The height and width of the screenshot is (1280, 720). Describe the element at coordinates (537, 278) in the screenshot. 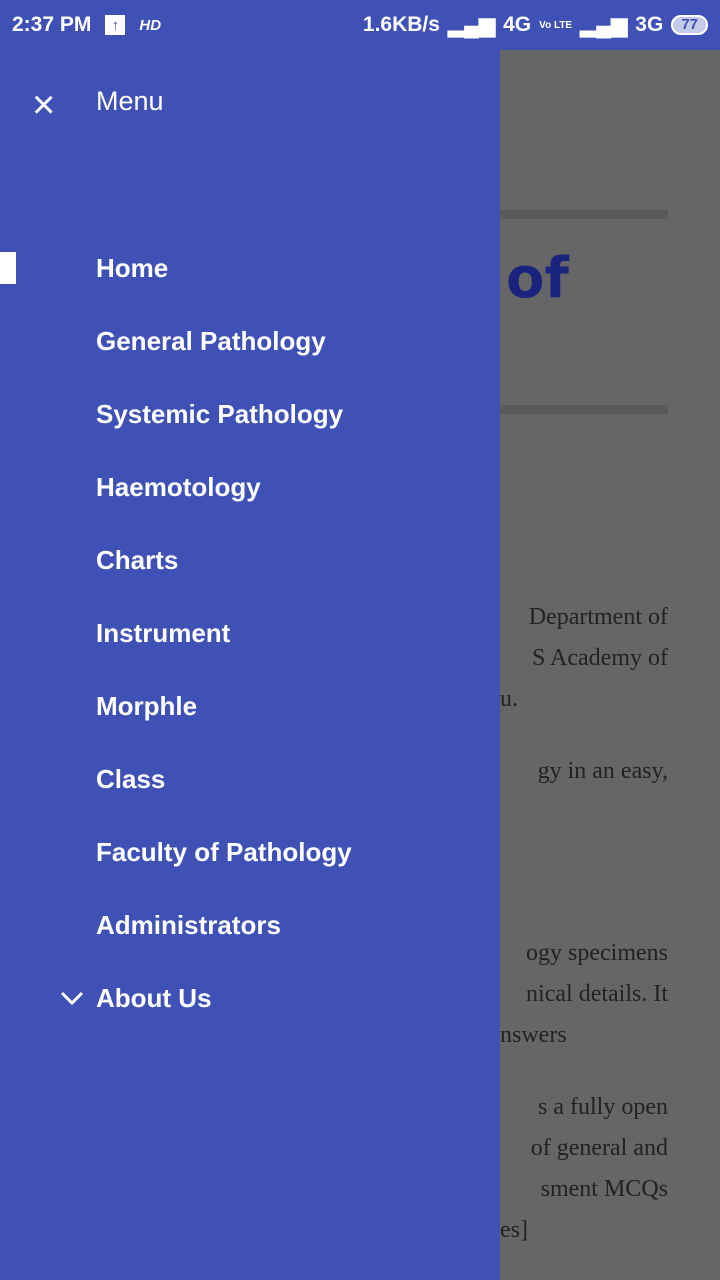

I see `page-heading: of` at that location.